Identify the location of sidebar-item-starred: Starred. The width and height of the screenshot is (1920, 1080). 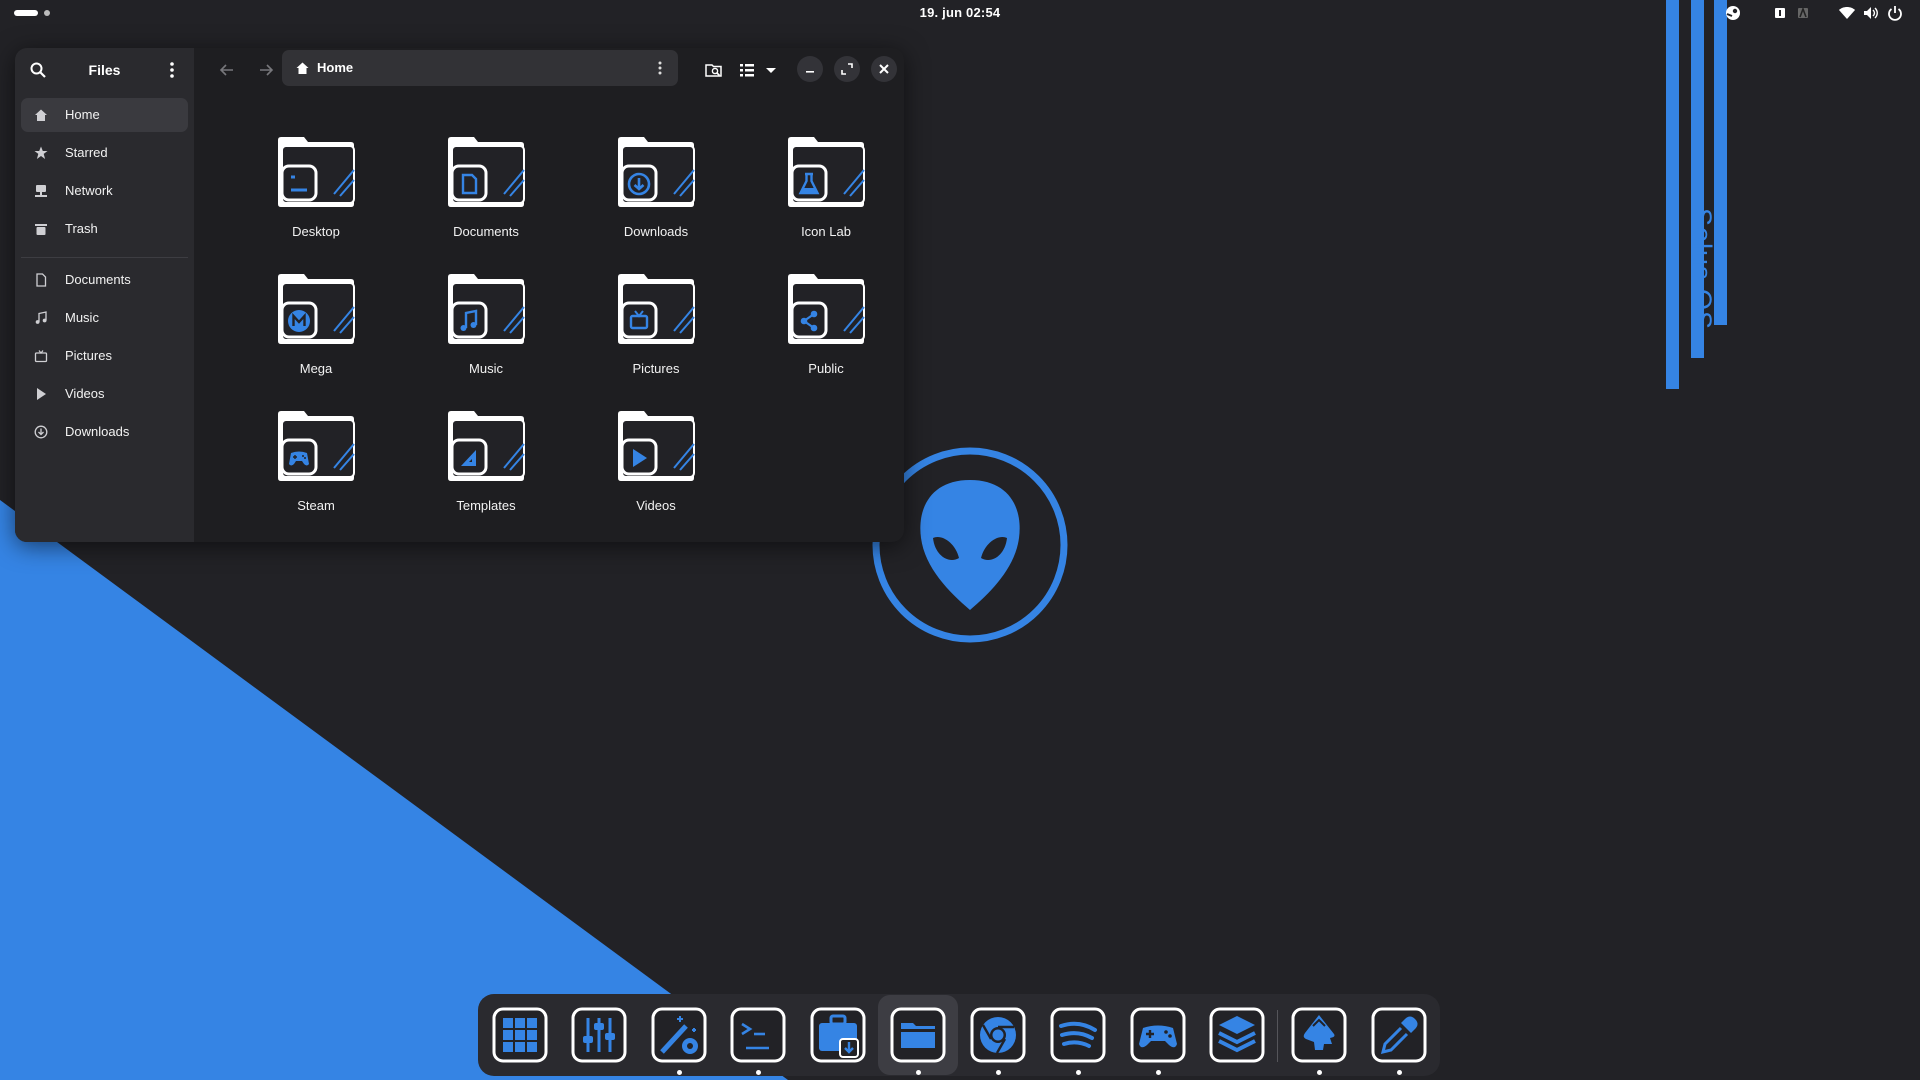
(104, 153).